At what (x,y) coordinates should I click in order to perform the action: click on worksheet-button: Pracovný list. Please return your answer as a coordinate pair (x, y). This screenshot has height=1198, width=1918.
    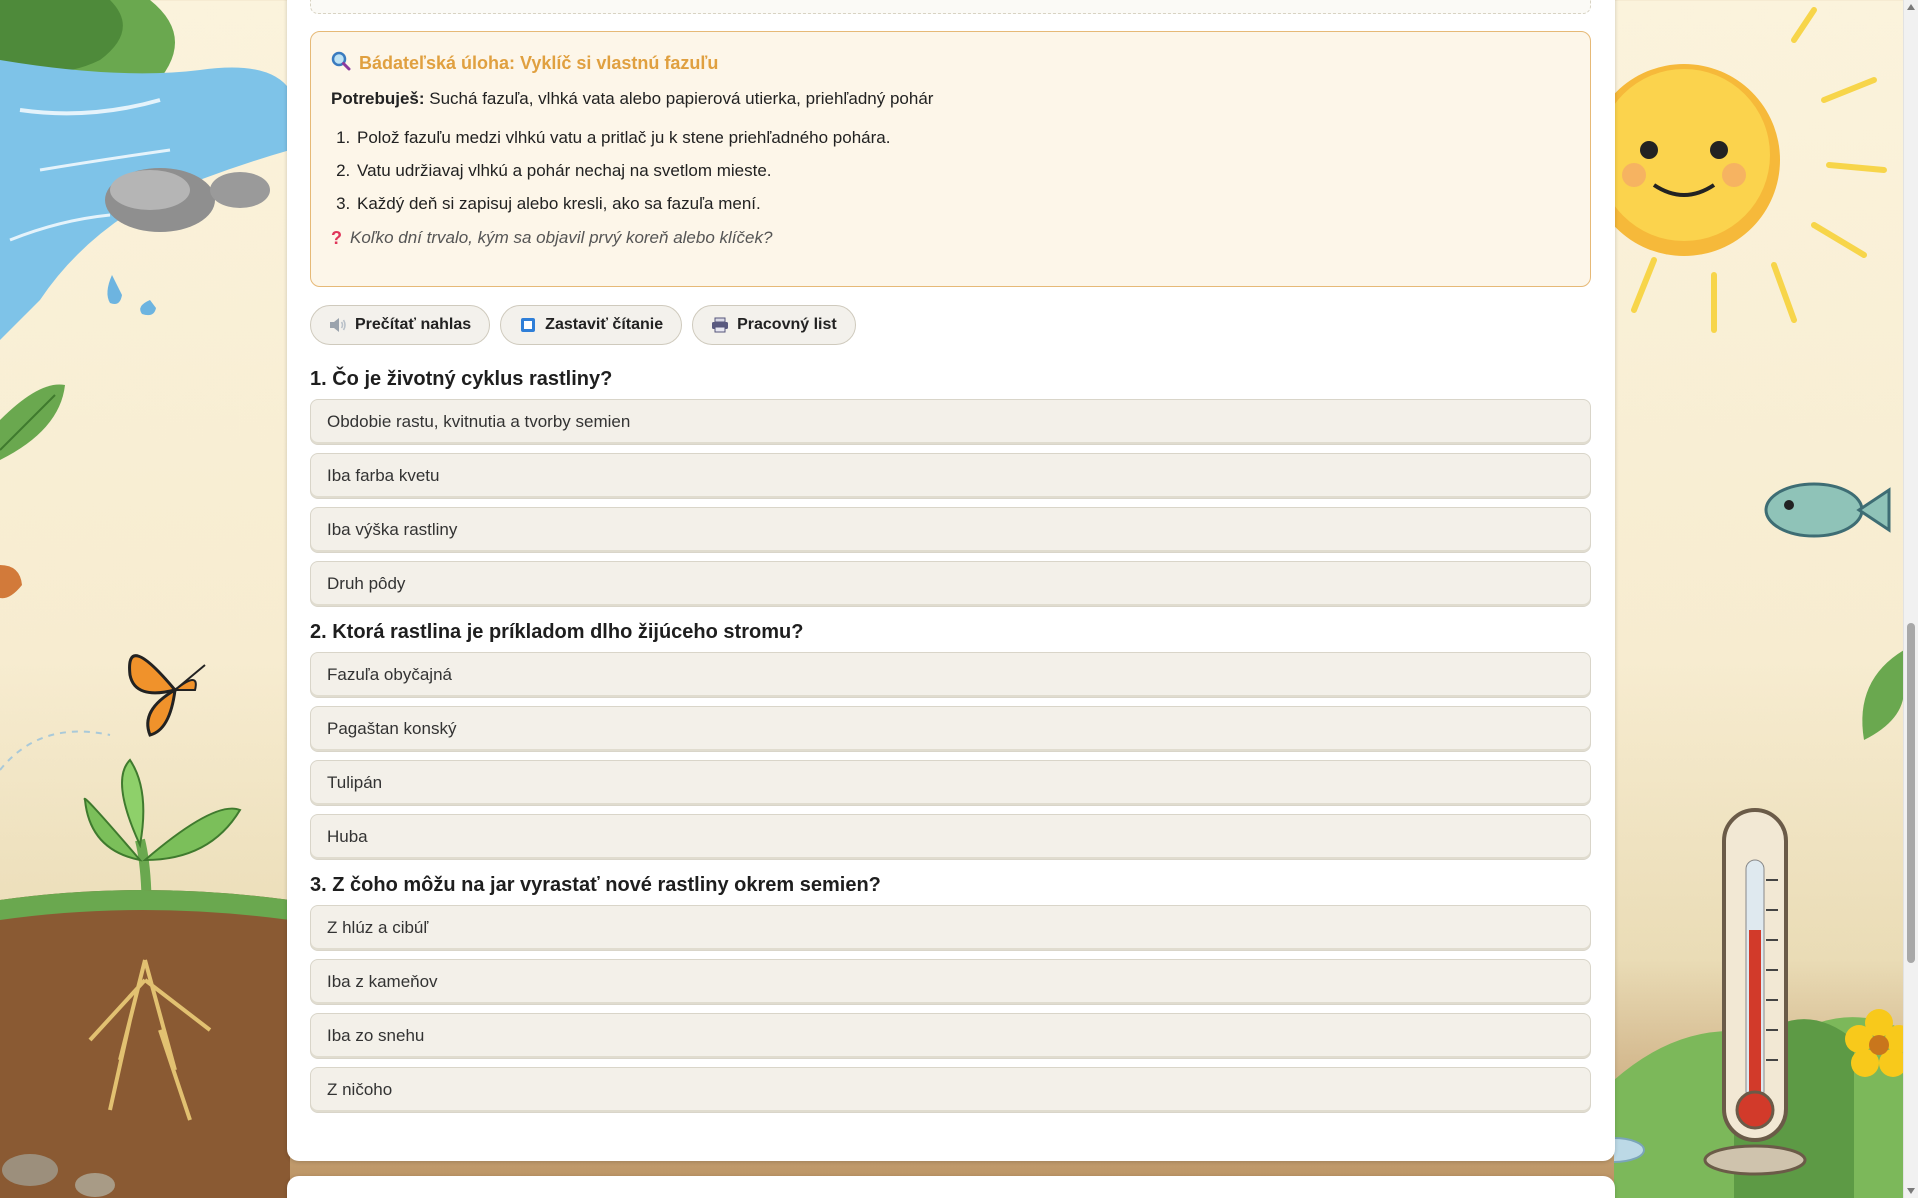
    Looking at the image, I should click on (774, 325).